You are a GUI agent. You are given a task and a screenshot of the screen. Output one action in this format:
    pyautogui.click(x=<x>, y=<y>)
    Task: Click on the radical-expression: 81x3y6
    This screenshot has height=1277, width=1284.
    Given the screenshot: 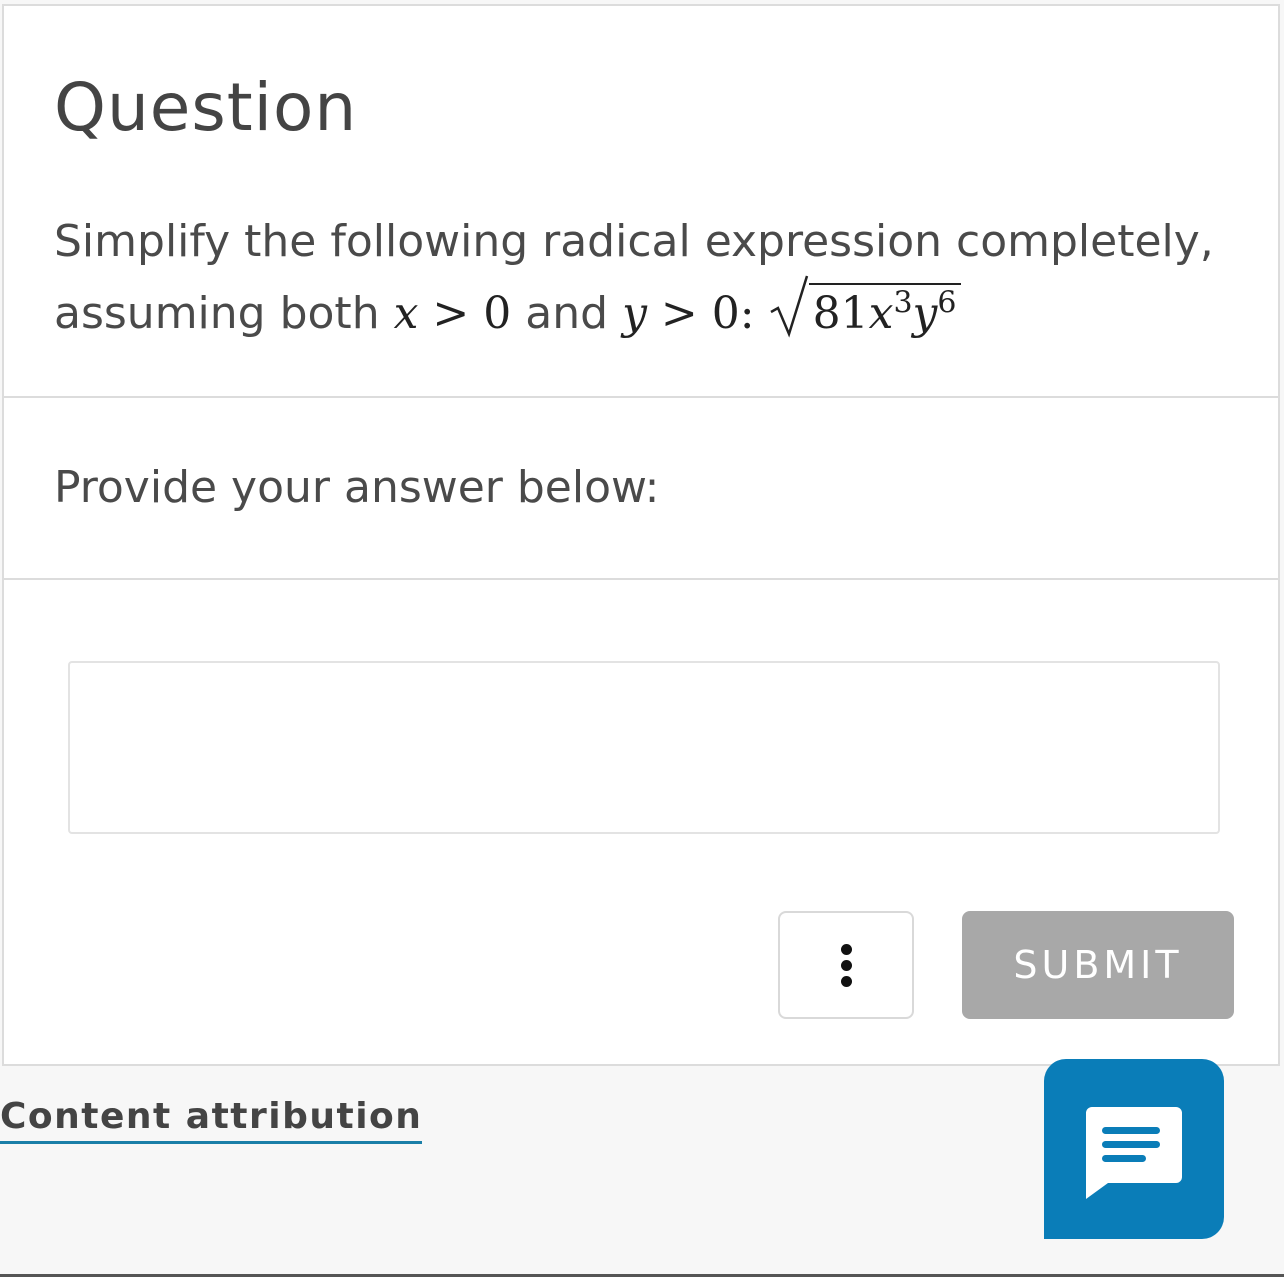 What is the action you would take?
    pyautogui.click(x=865, y=312)
    